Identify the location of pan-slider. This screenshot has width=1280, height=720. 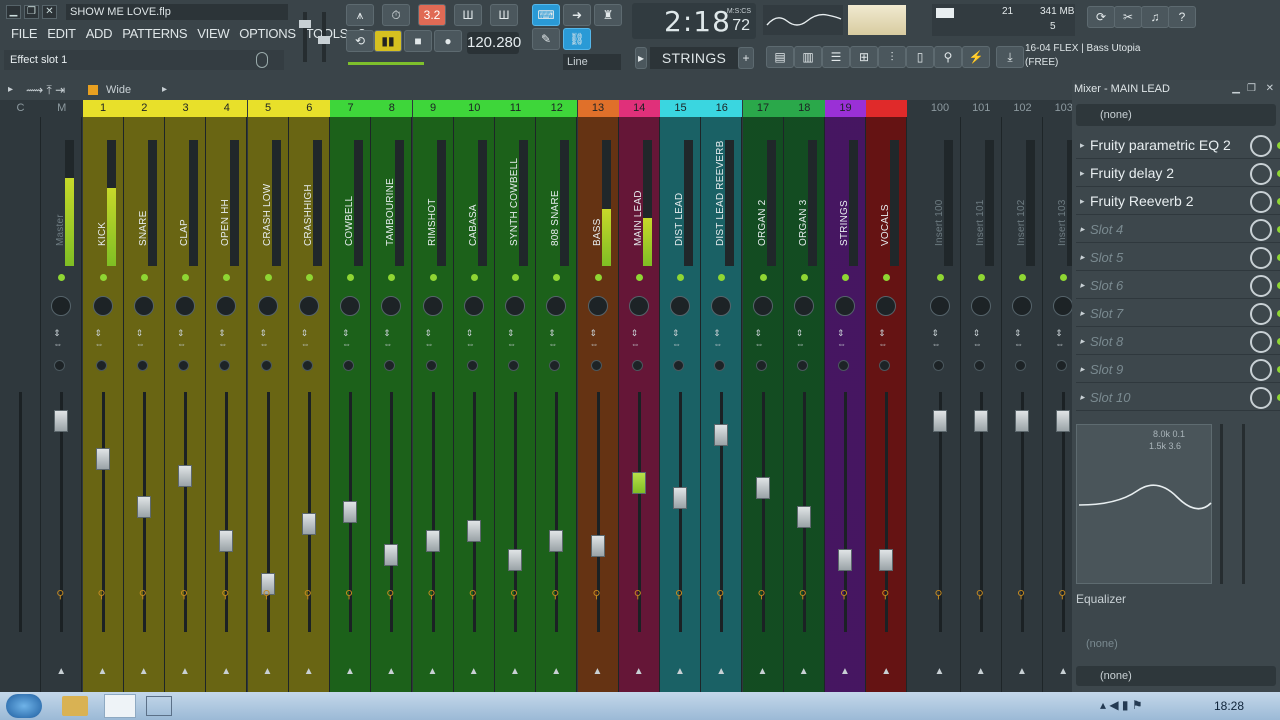
(1243, 504).